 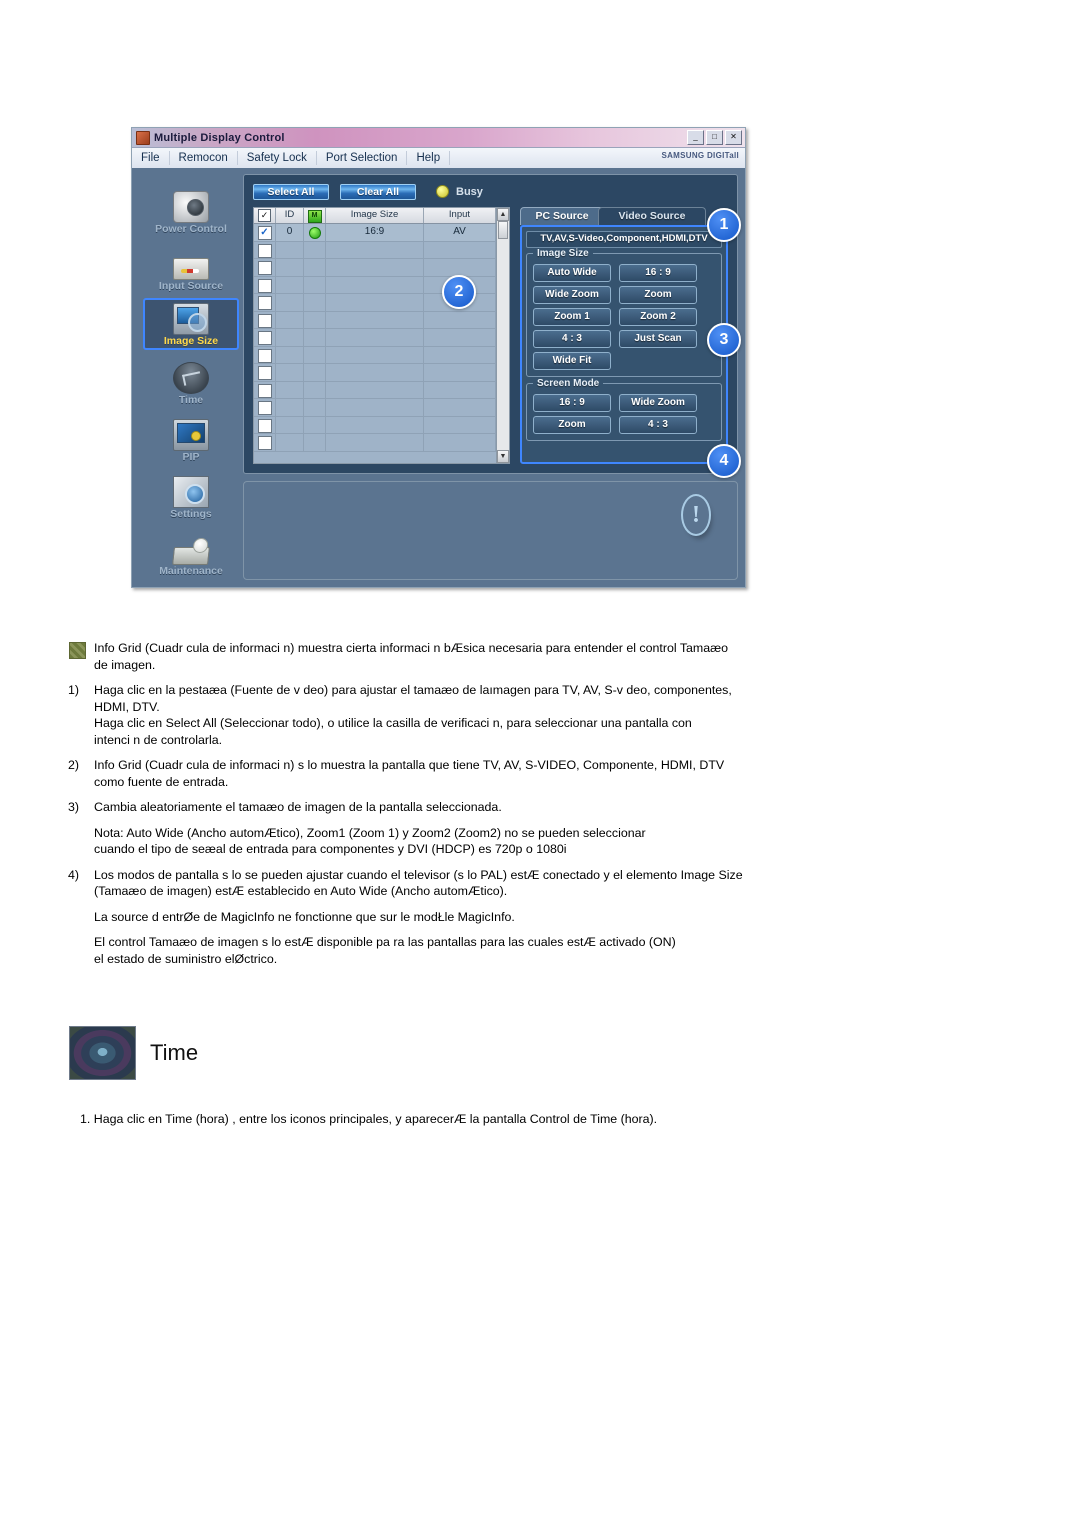 I want to click on grid-header-checkbox-cell: ✓, so click(x=265, y=215).